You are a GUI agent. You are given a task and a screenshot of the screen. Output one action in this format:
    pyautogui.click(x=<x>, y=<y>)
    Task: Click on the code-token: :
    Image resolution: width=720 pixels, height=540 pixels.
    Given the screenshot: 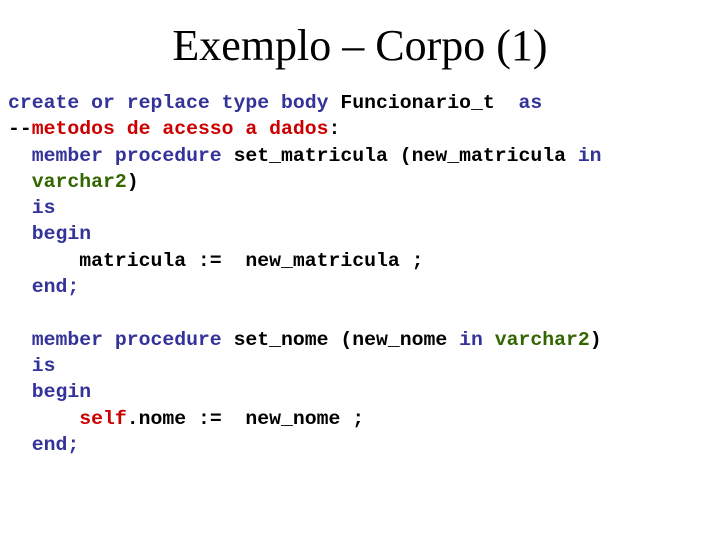 What is the action you would take?
    pyautogui.click(x=334, y=129)
    